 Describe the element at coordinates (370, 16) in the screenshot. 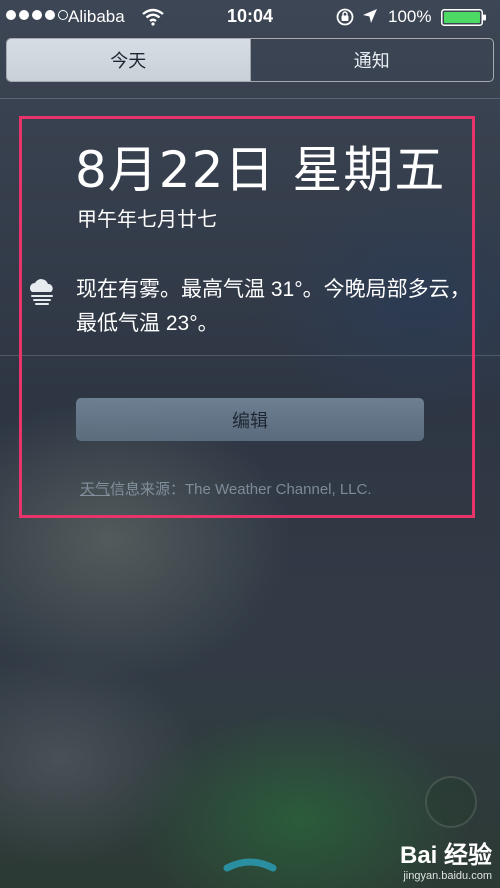

I see `location-arrow-icon` at that location.